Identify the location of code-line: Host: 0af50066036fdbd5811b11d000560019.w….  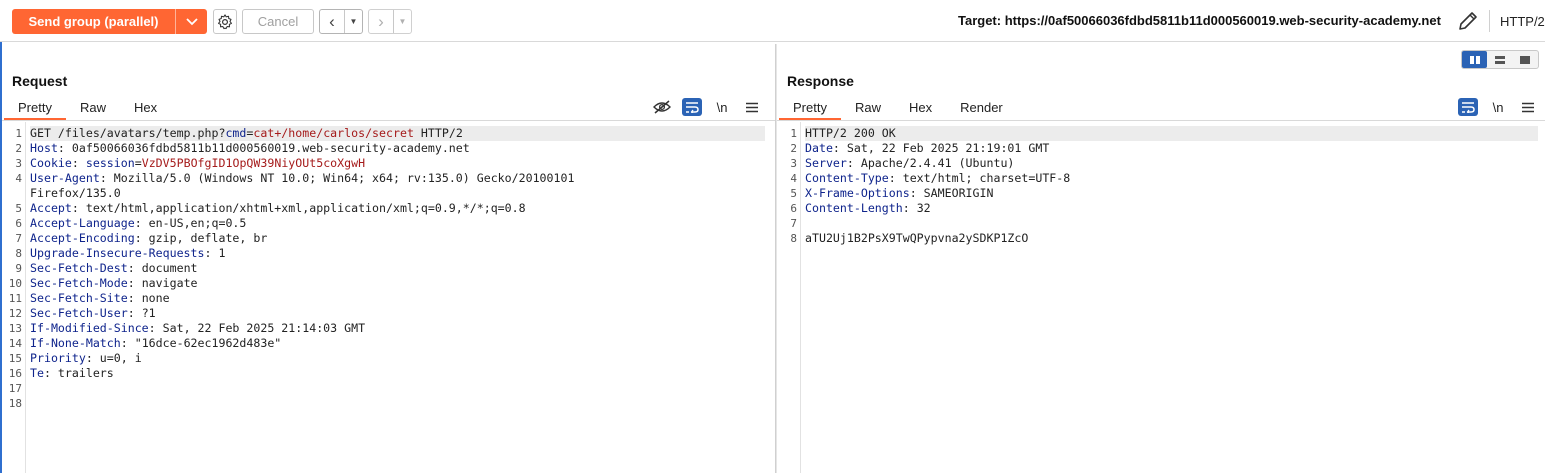
(250, 148).